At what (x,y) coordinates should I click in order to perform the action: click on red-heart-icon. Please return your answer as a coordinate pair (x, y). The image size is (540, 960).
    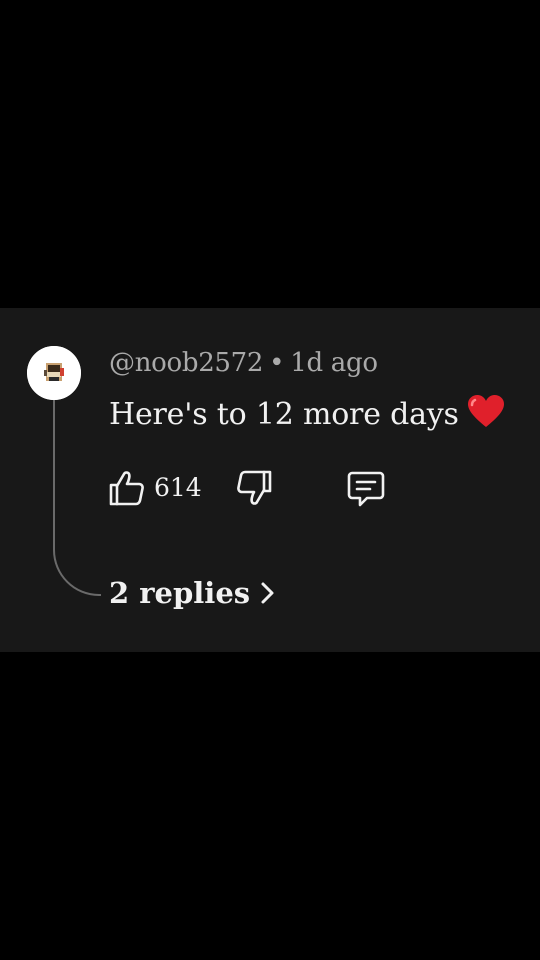
    Looking at the image, I should click on (486, 415).